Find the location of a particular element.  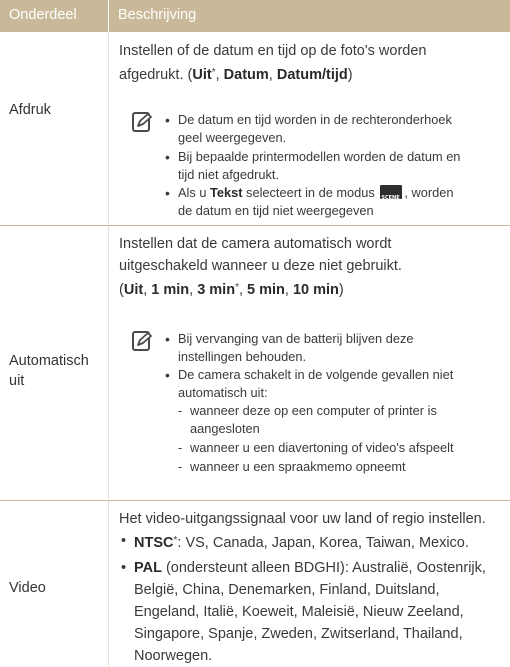

header-onderdeel: Onderdeel is located at coordinates (43, 15).